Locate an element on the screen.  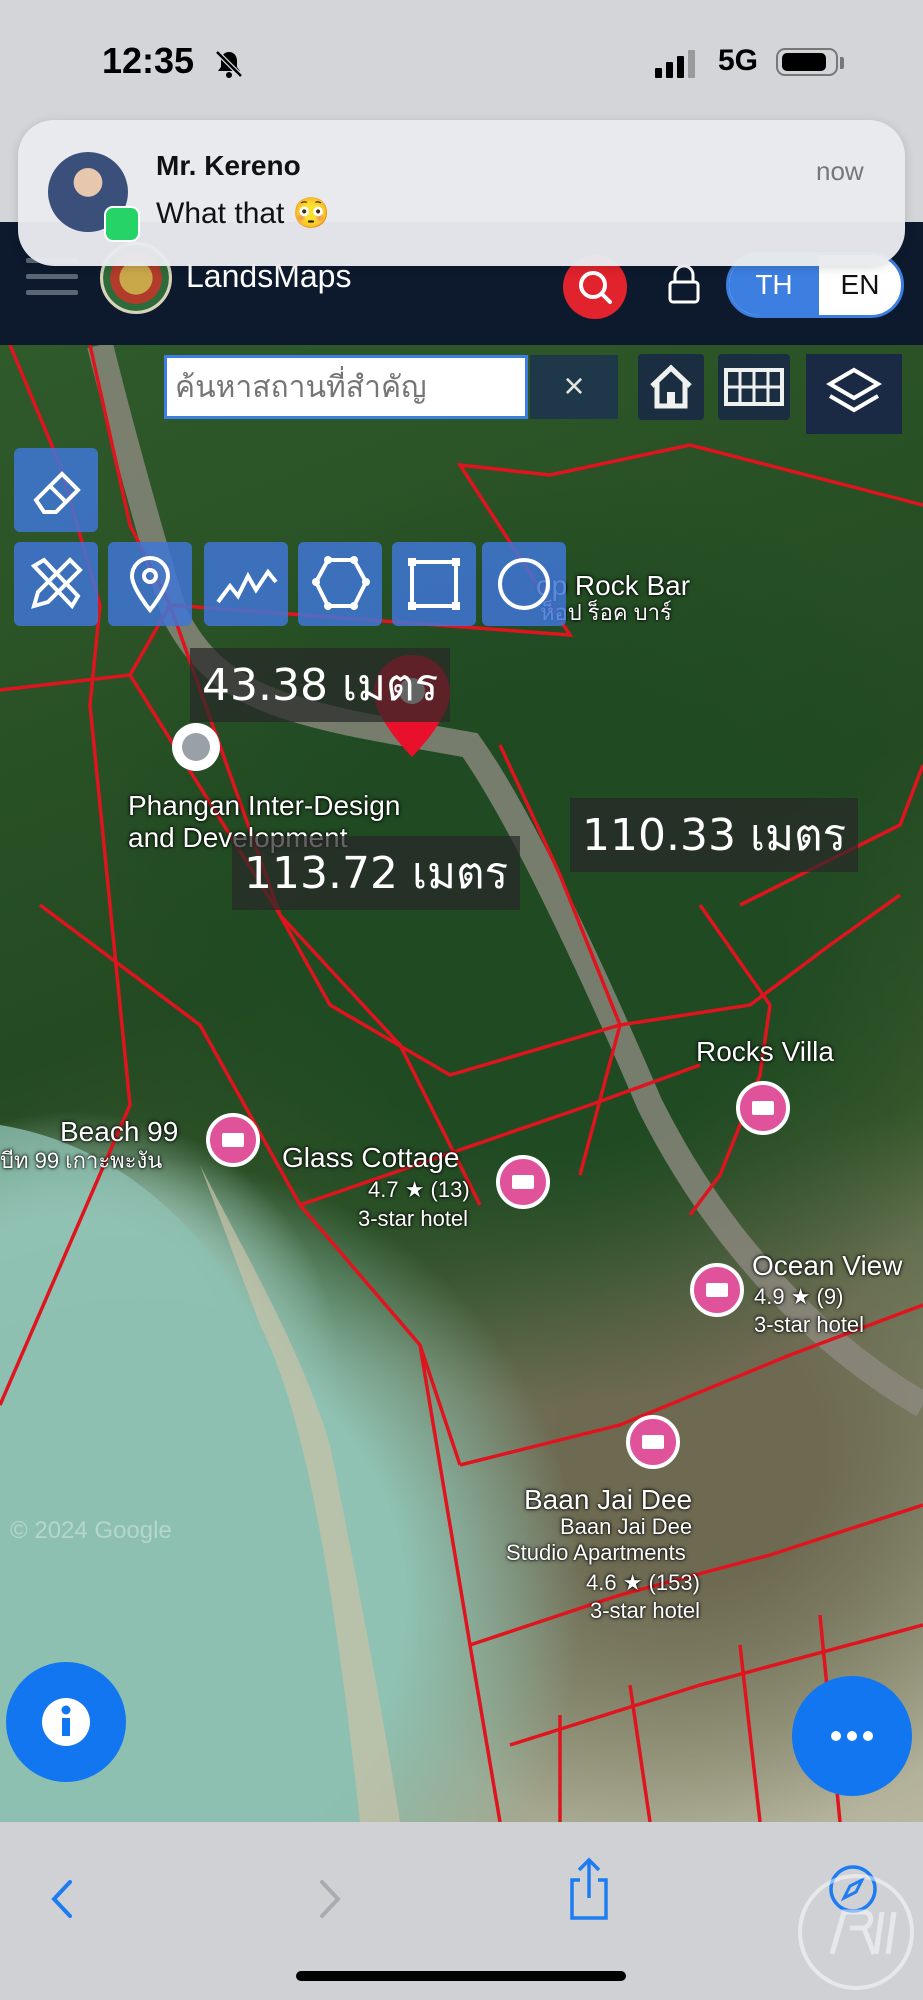
place-search-input is located at coordinates (346, 387).